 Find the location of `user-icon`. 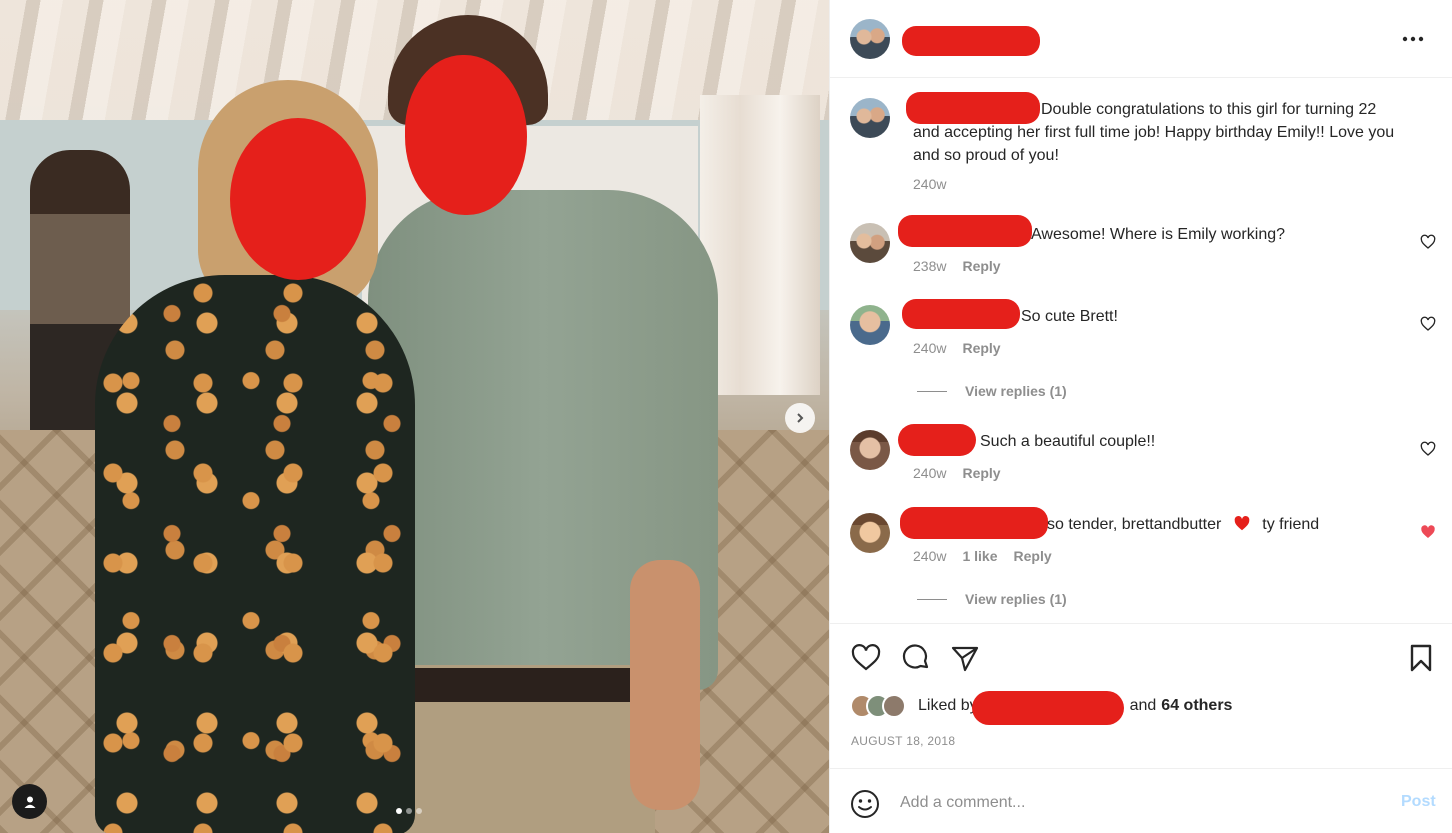

user-icon is located at coordinates (29, 802).